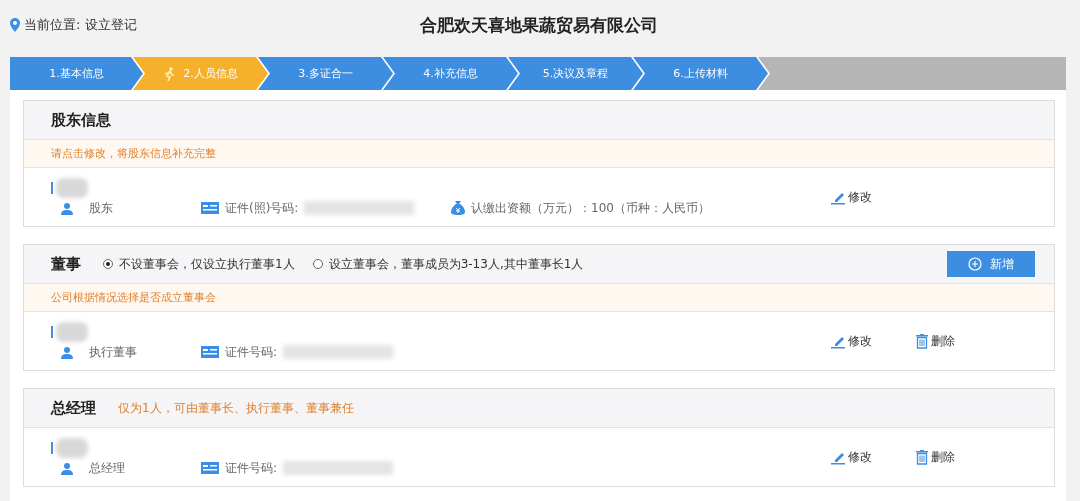 Image resolution: width=1080 pixels, height=501 pixels. What do you see at coordinates (456, 264) in the screenshot?
I see `option-label: 设立董事会，董事成员为3-13人,其中董事长1人` at bounding box center [456, 264].